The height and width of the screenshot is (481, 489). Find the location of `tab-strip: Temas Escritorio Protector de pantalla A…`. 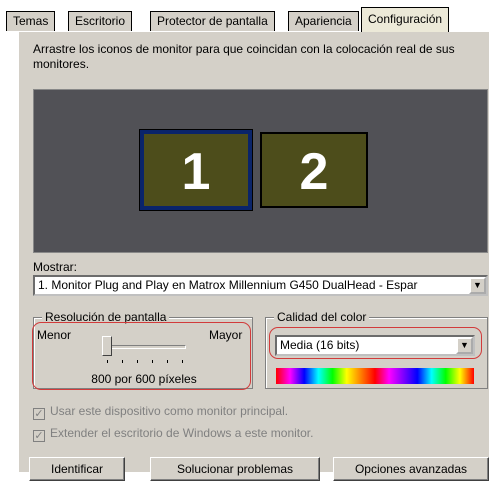

tab-strip: Temas Escritorio Protector de pantalla A… is located at coordinates (244, 16).